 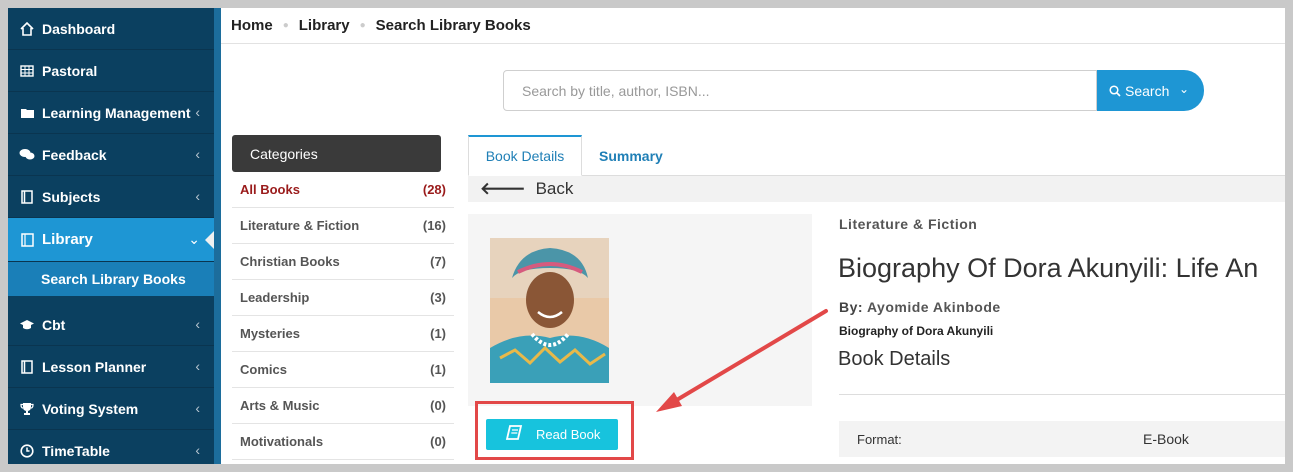 I want to click on tab-summary: Summary, so click(x=631, y=155).